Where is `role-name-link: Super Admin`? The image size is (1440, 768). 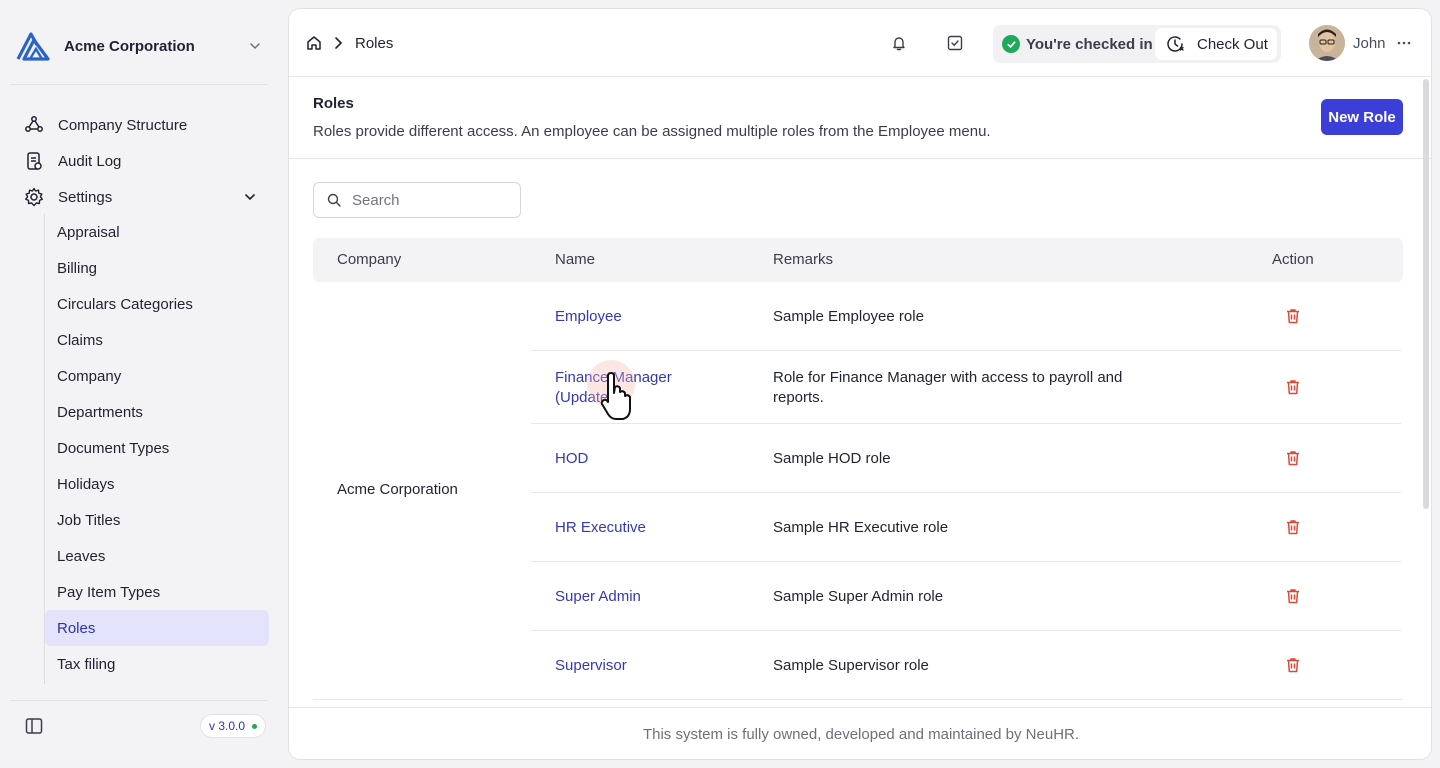 role-name-link: Super Admin is located at coordinates (625, 597).